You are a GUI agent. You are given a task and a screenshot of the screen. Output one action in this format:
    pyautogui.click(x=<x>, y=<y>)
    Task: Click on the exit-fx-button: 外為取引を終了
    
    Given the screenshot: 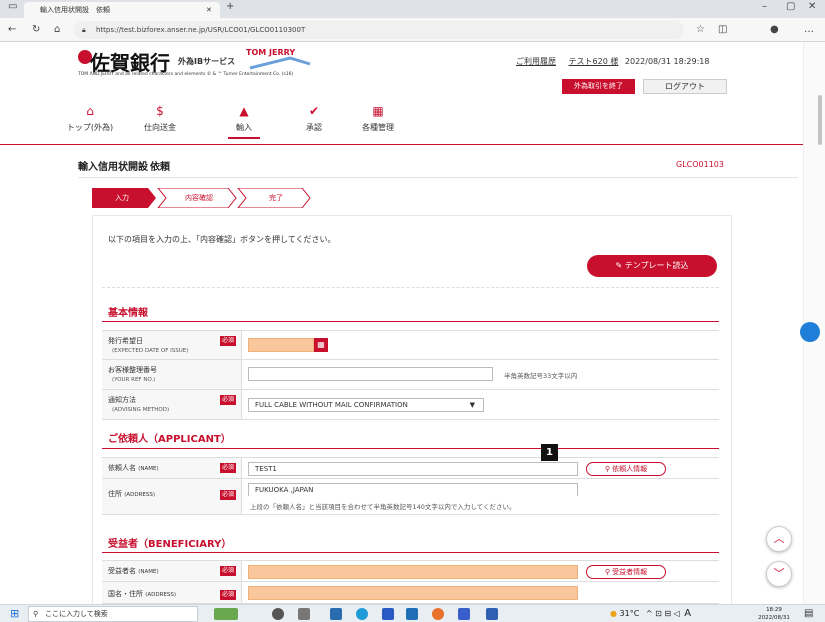 What is the action you would take?
    pyautogui.click(x=598, y=86)
    